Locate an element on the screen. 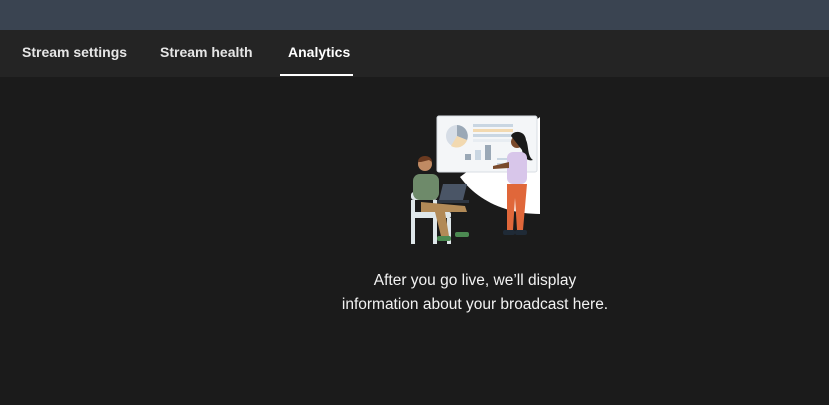  tab-analytics: Analytics is located at coordinates (319, 53).